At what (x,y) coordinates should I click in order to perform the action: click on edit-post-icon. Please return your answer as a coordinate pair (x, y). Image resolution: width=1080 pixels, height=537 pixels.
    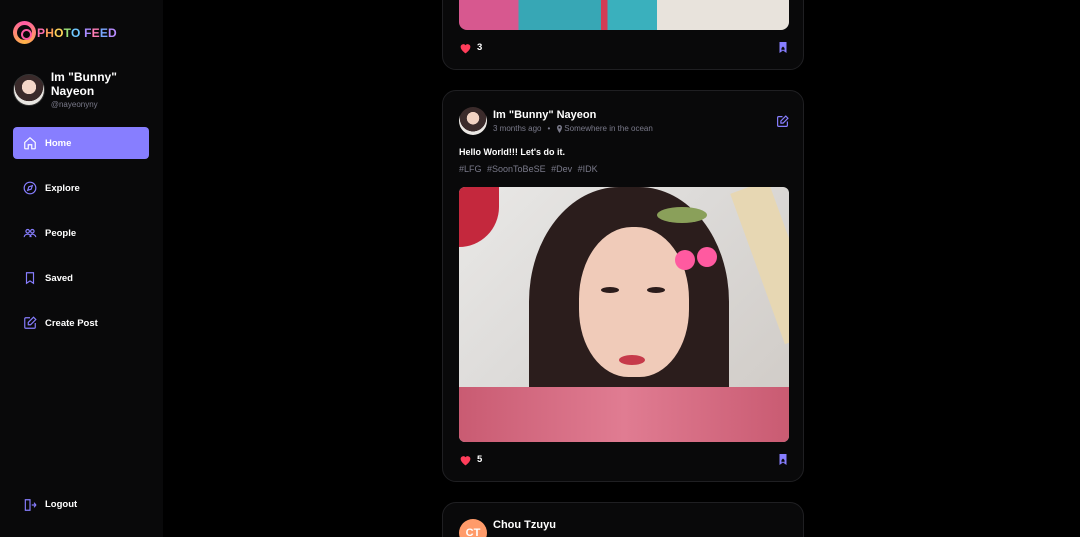
    Looking at the image, I should click on (782, 121).